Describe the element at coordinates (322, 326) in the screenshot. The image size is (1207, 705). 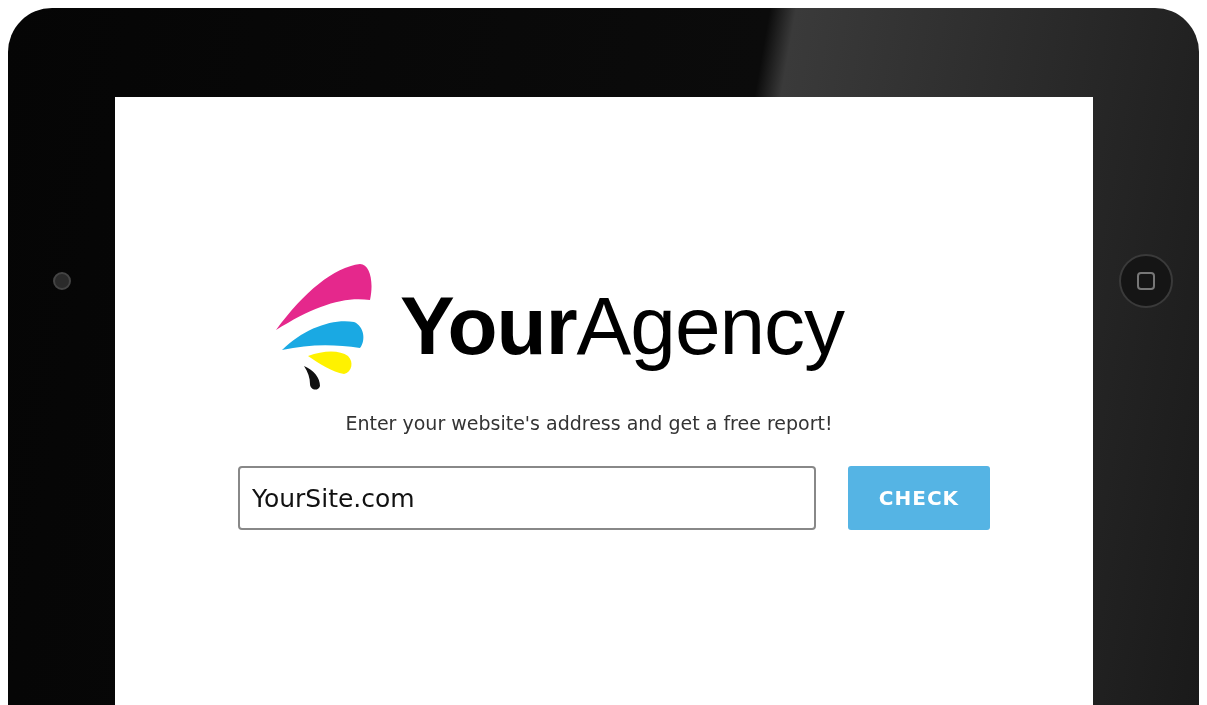
I see `logo-icon` at that location.